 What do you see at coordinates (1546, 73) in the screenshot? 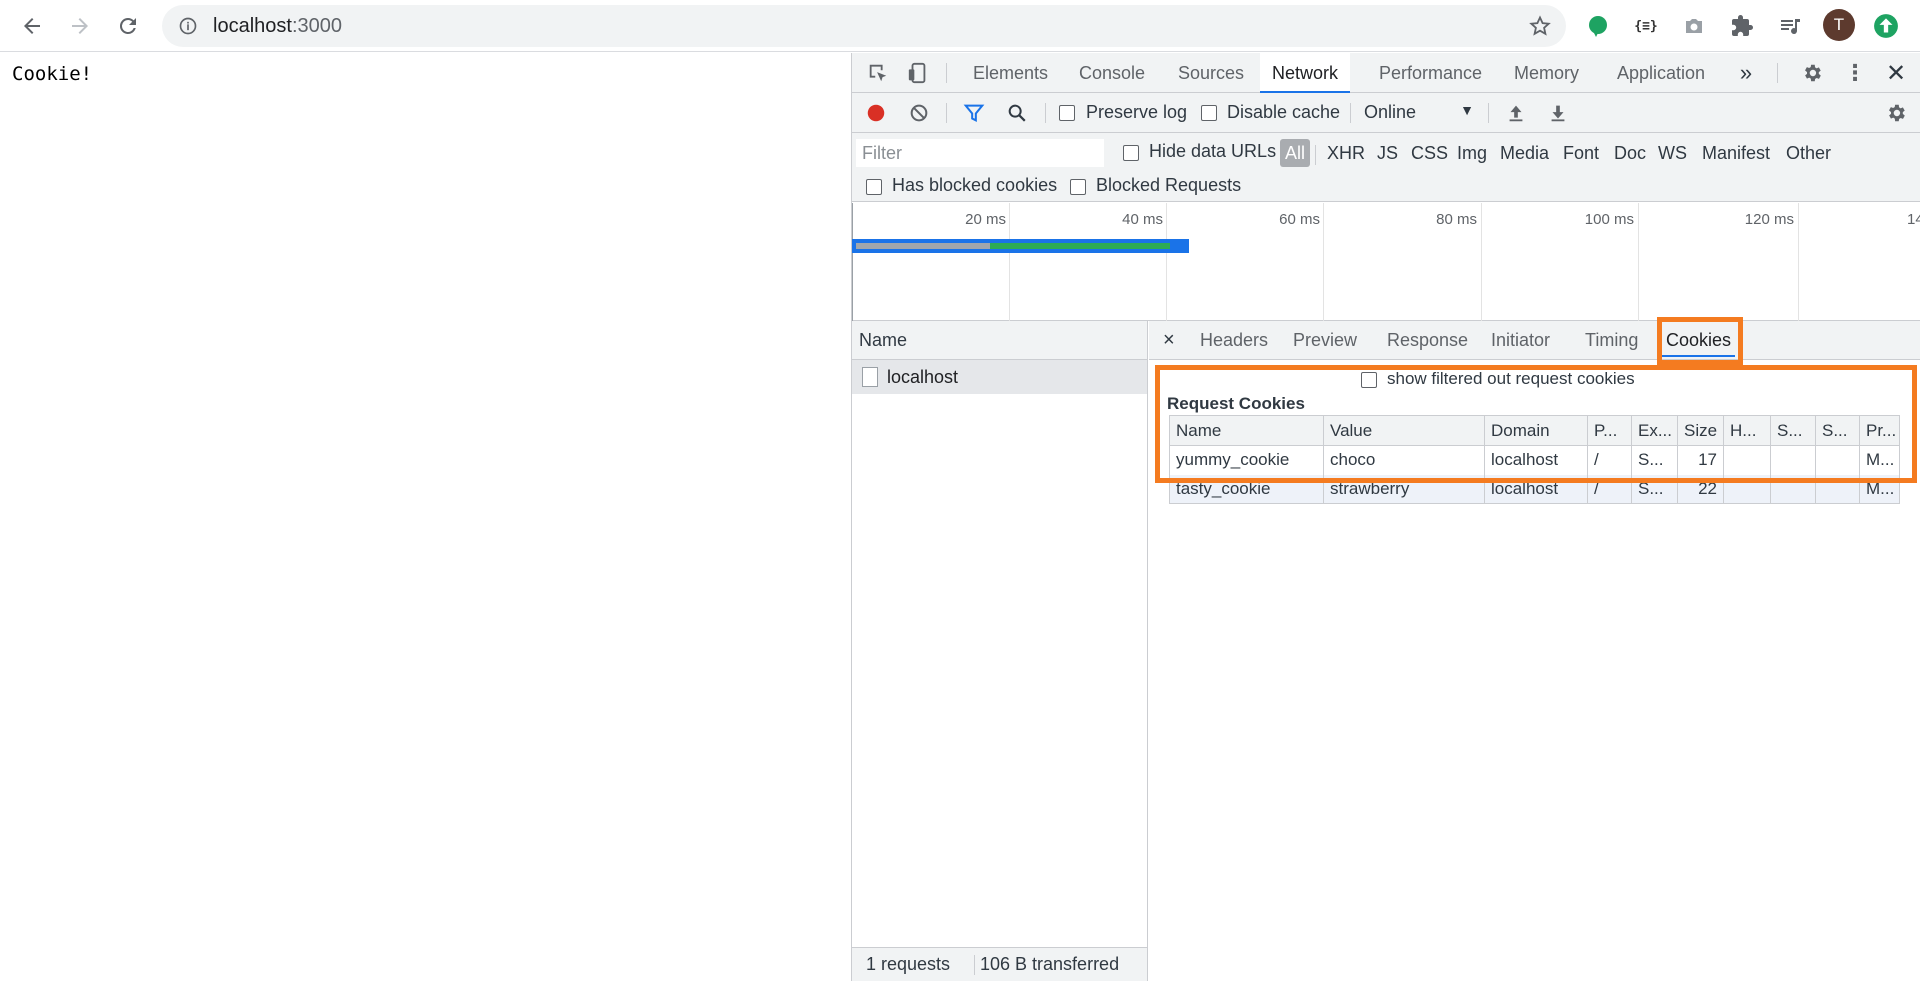
I see `tab-memory: Memory` at bounding box center [1546, 73].